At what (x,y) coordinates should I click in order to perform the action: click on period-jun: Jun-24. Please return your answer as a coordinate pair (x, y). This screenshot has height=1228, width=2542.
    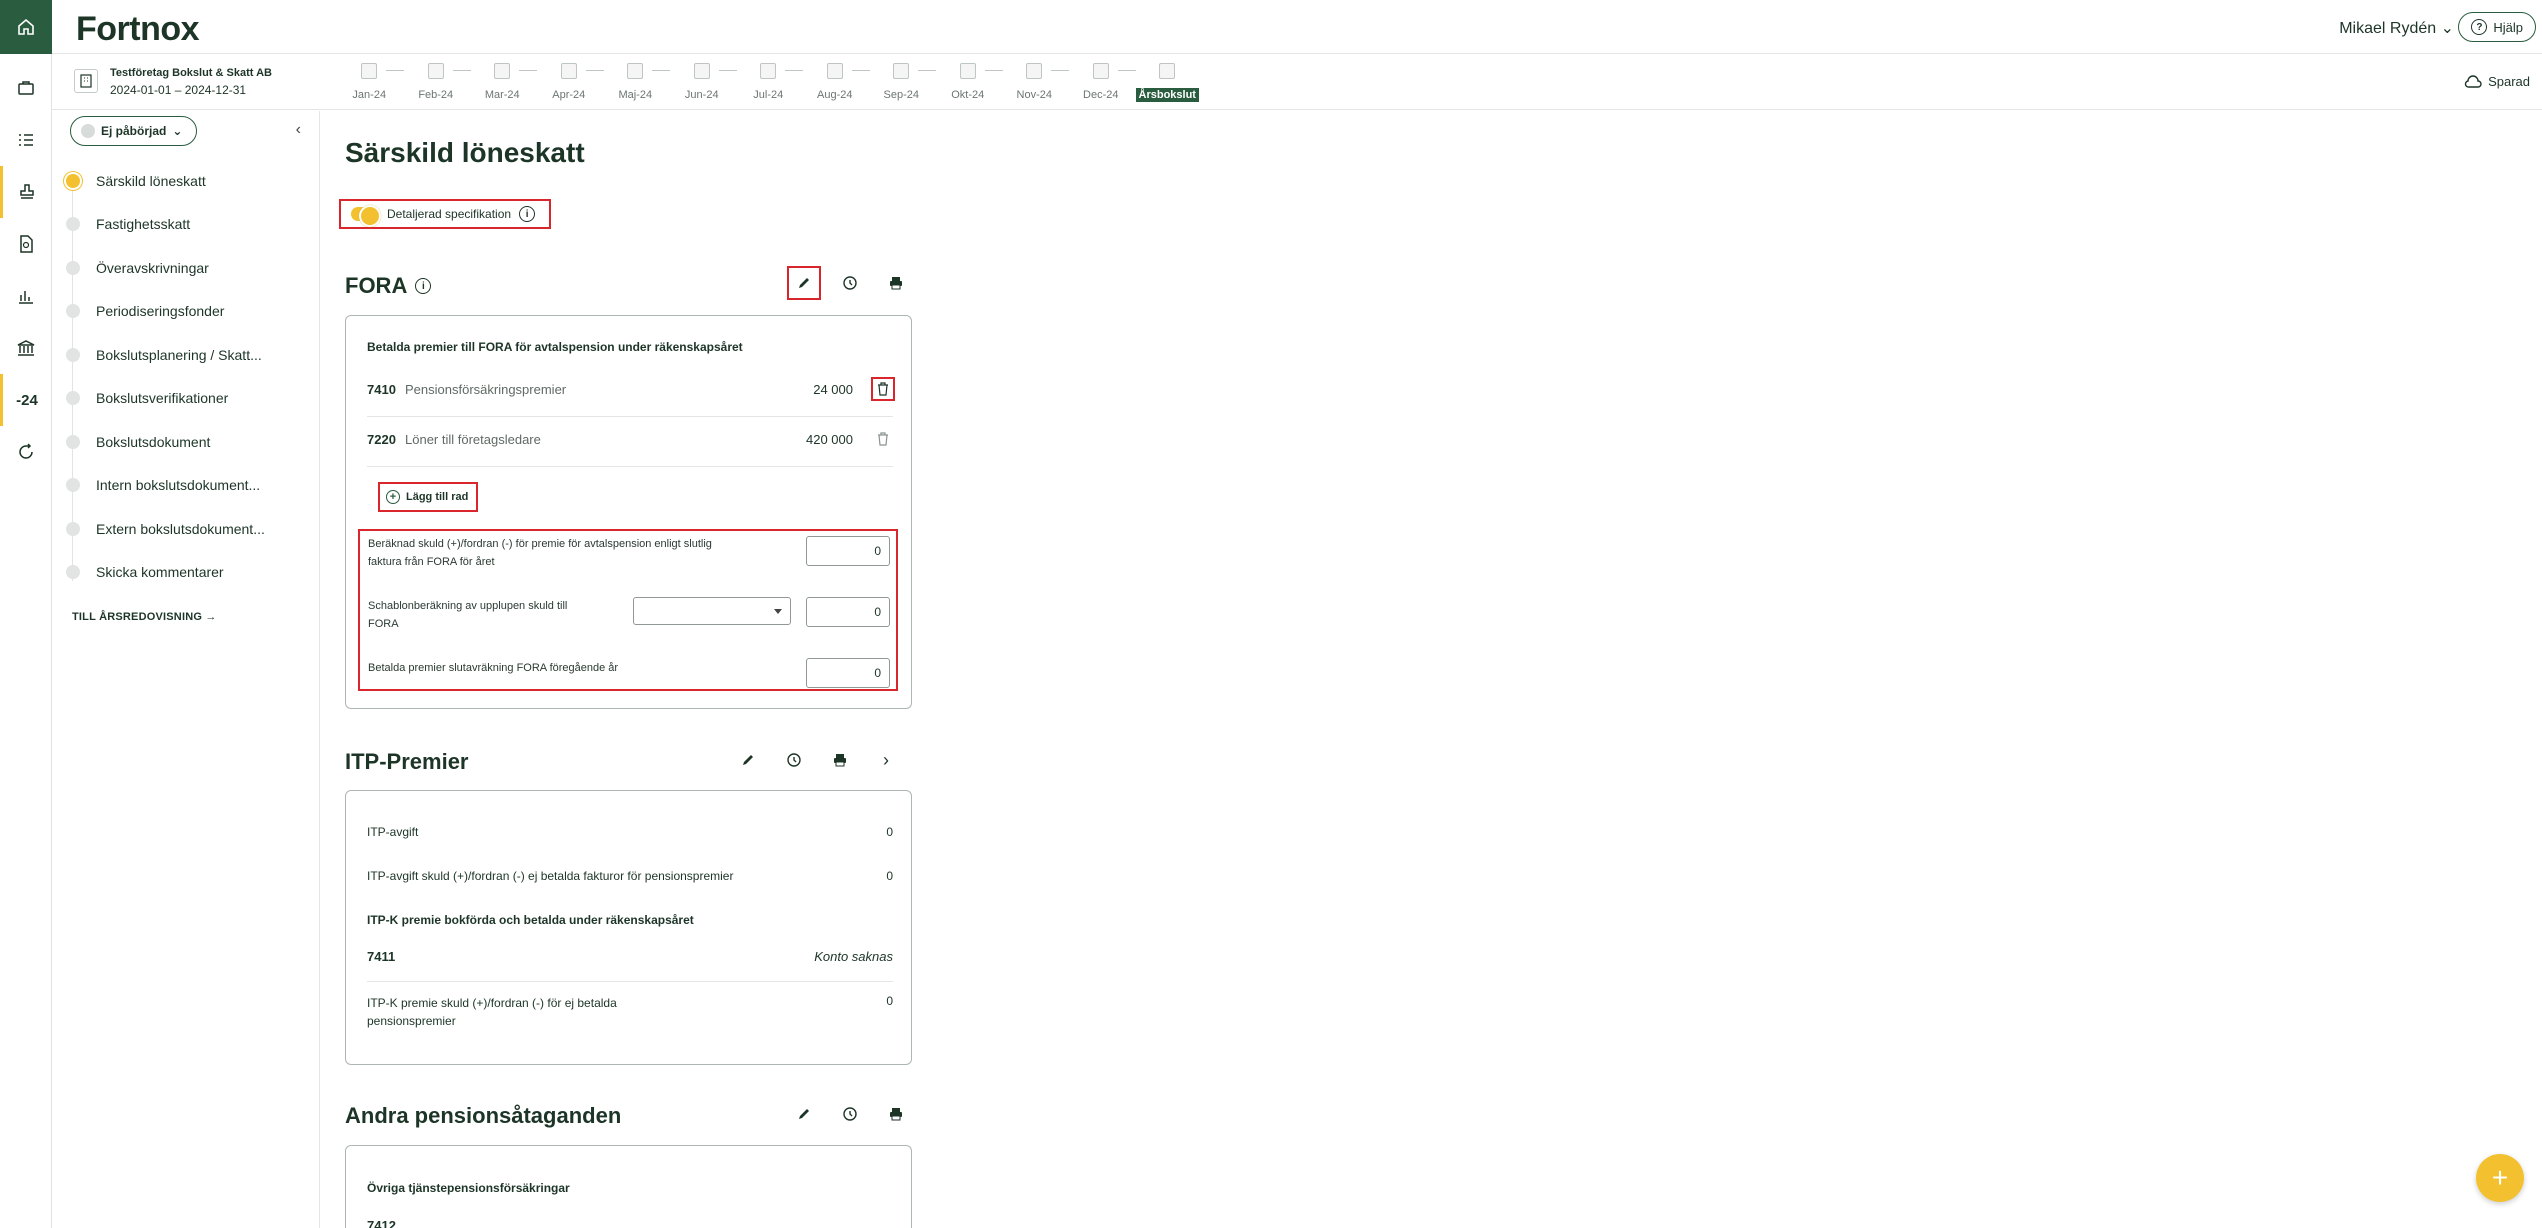
    Looking at the image, I should click on (703, 83).